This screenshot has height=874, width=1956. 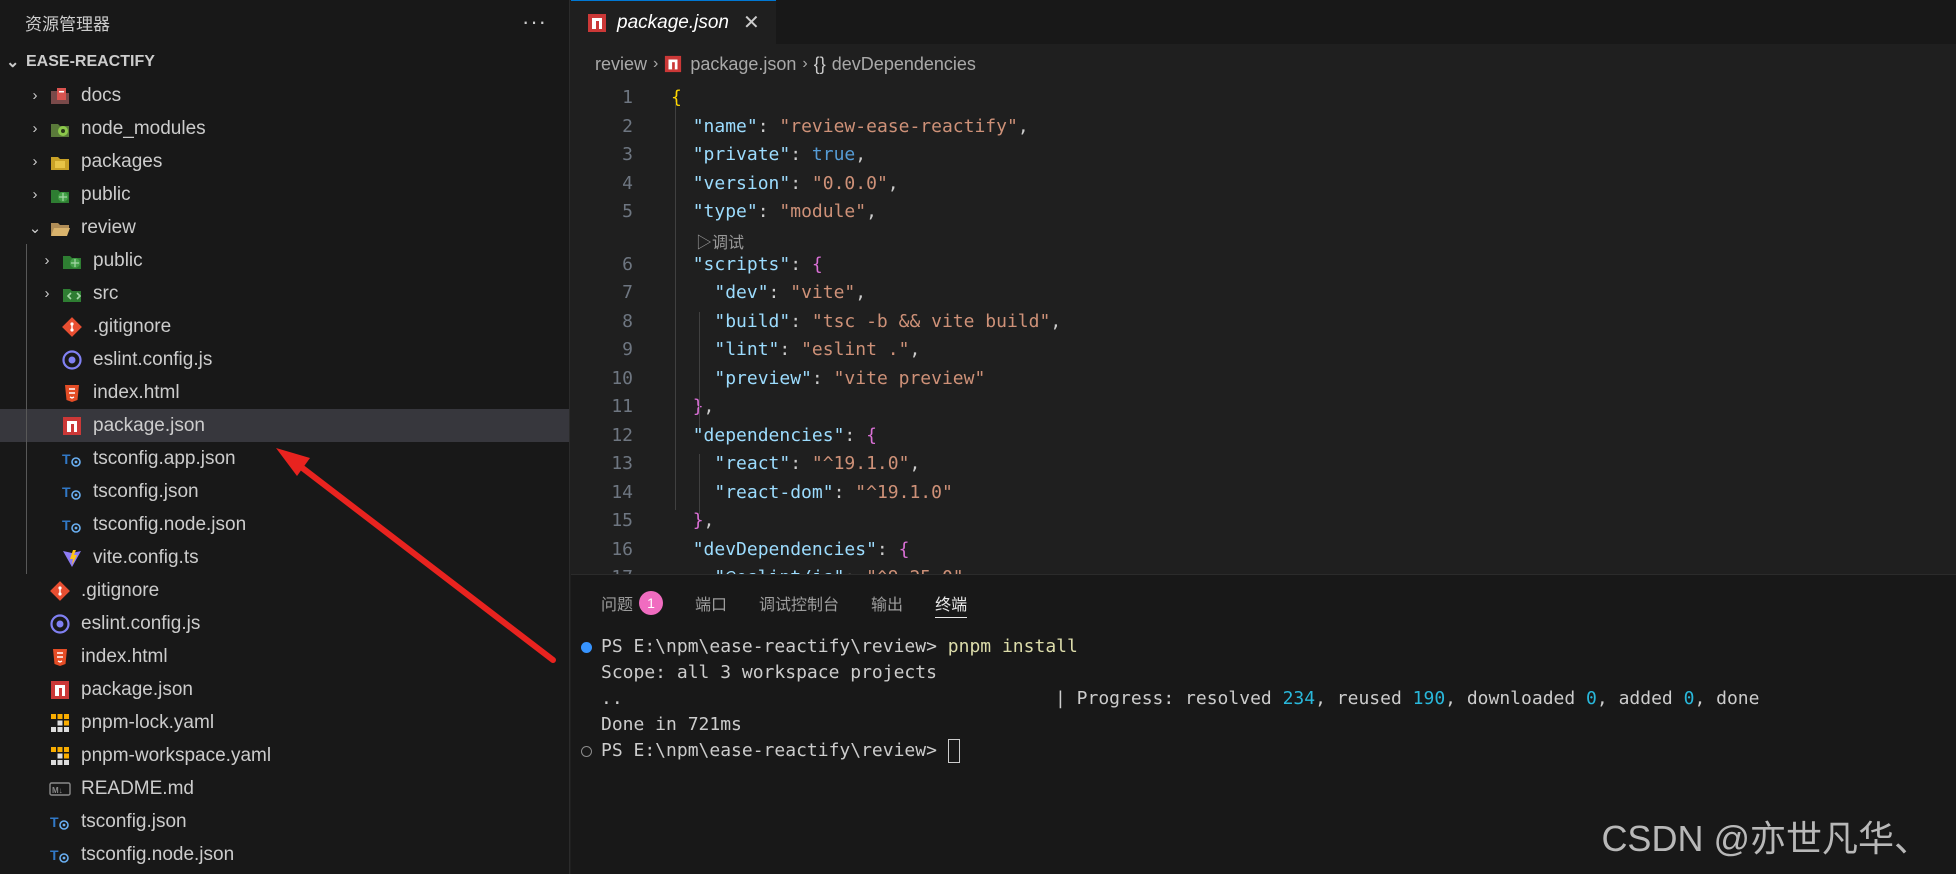 I want to click on tree-item: › docs, so click(x=284, y=95).